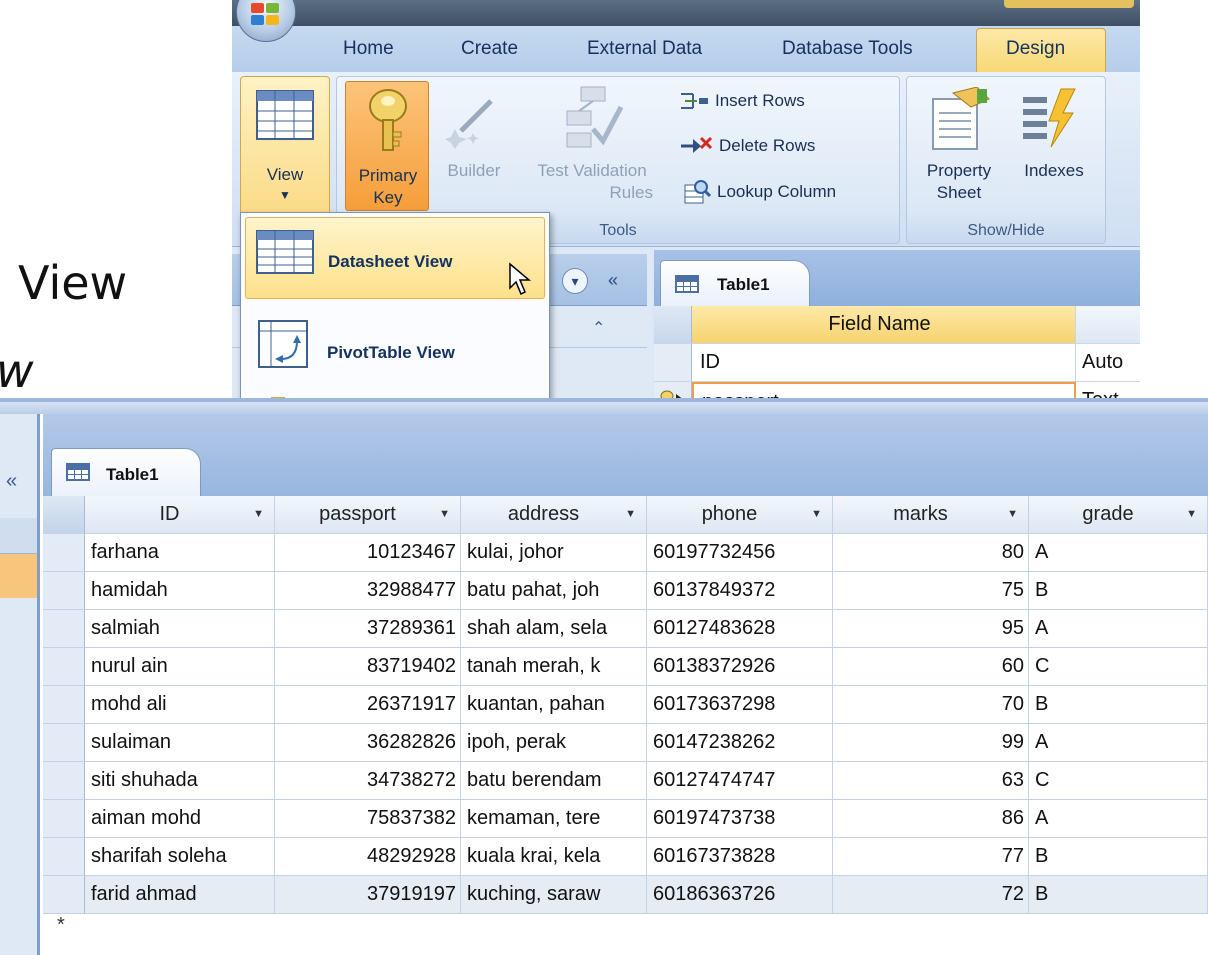  Describe the element at coordinates (180, 857) in the screenshot. I see `cell-id: sharifah soleha` at that location.